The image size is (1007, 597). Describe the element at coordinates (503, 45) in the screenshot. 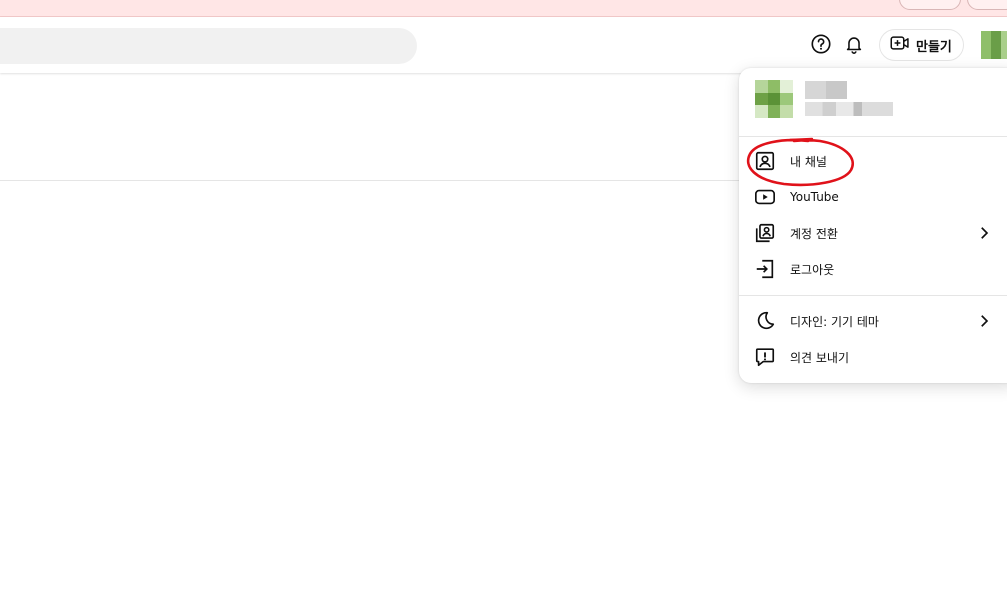

I see `masthead: 만들기` at that location.